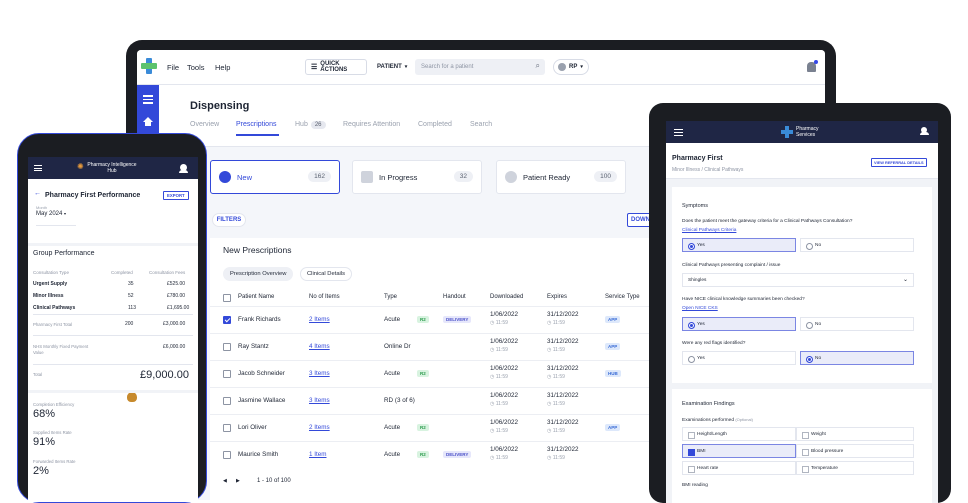 The width and height of the screenshot is (968, 503). What do you see at coordinates (371, 124) in the screenshot?
I see `tab-requires-attention: Requires Attention` at bounding box center [371, 124].